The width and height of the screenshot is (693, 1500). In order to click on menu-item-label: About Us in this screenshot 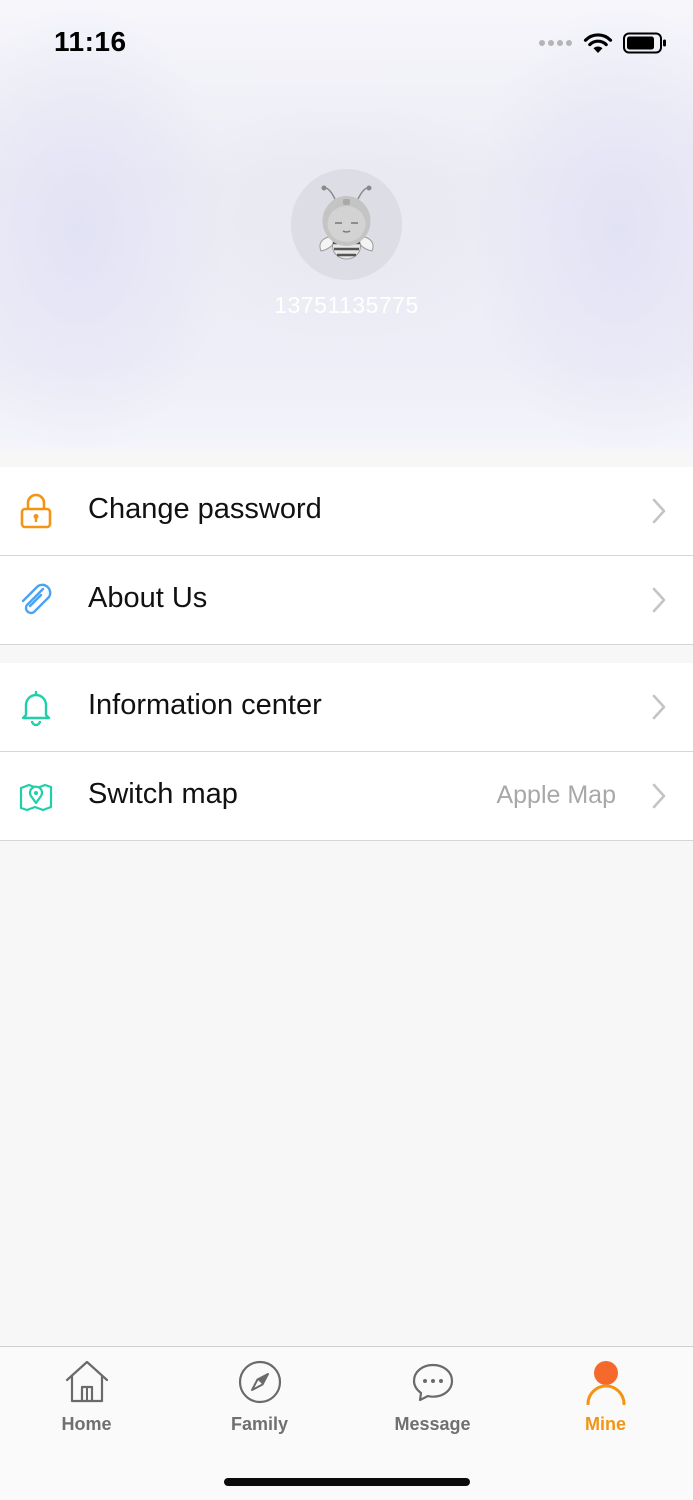, I will do `click(148, 598)`.